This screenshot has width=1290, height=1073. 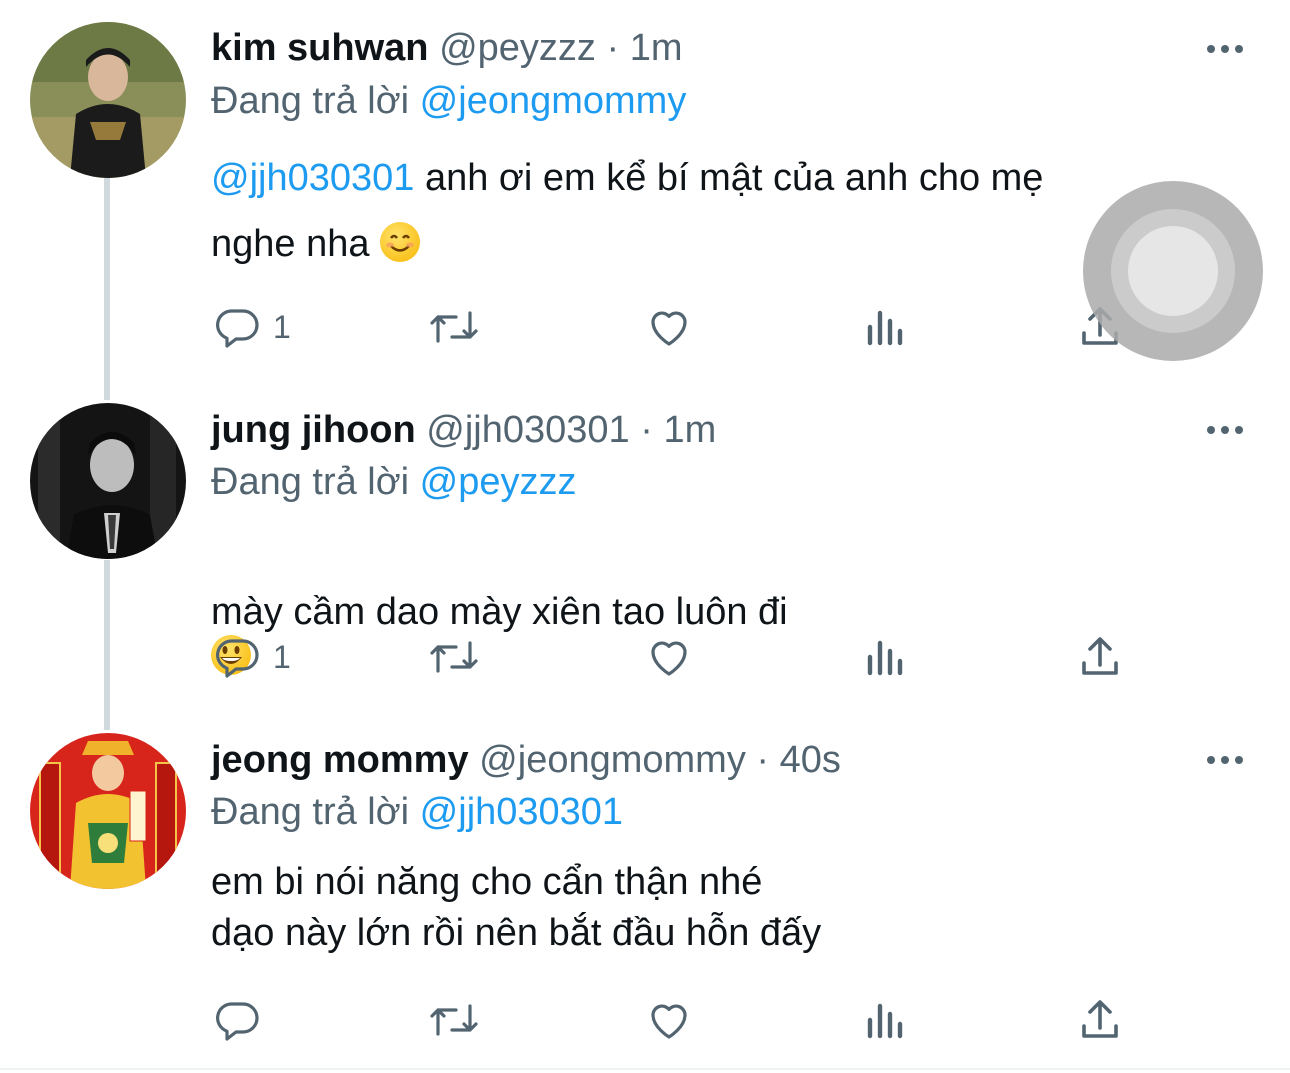 What do you see at coordinates (645, 1069) in the screenshot?
I see `divider` at bounding box center [645, 1069].